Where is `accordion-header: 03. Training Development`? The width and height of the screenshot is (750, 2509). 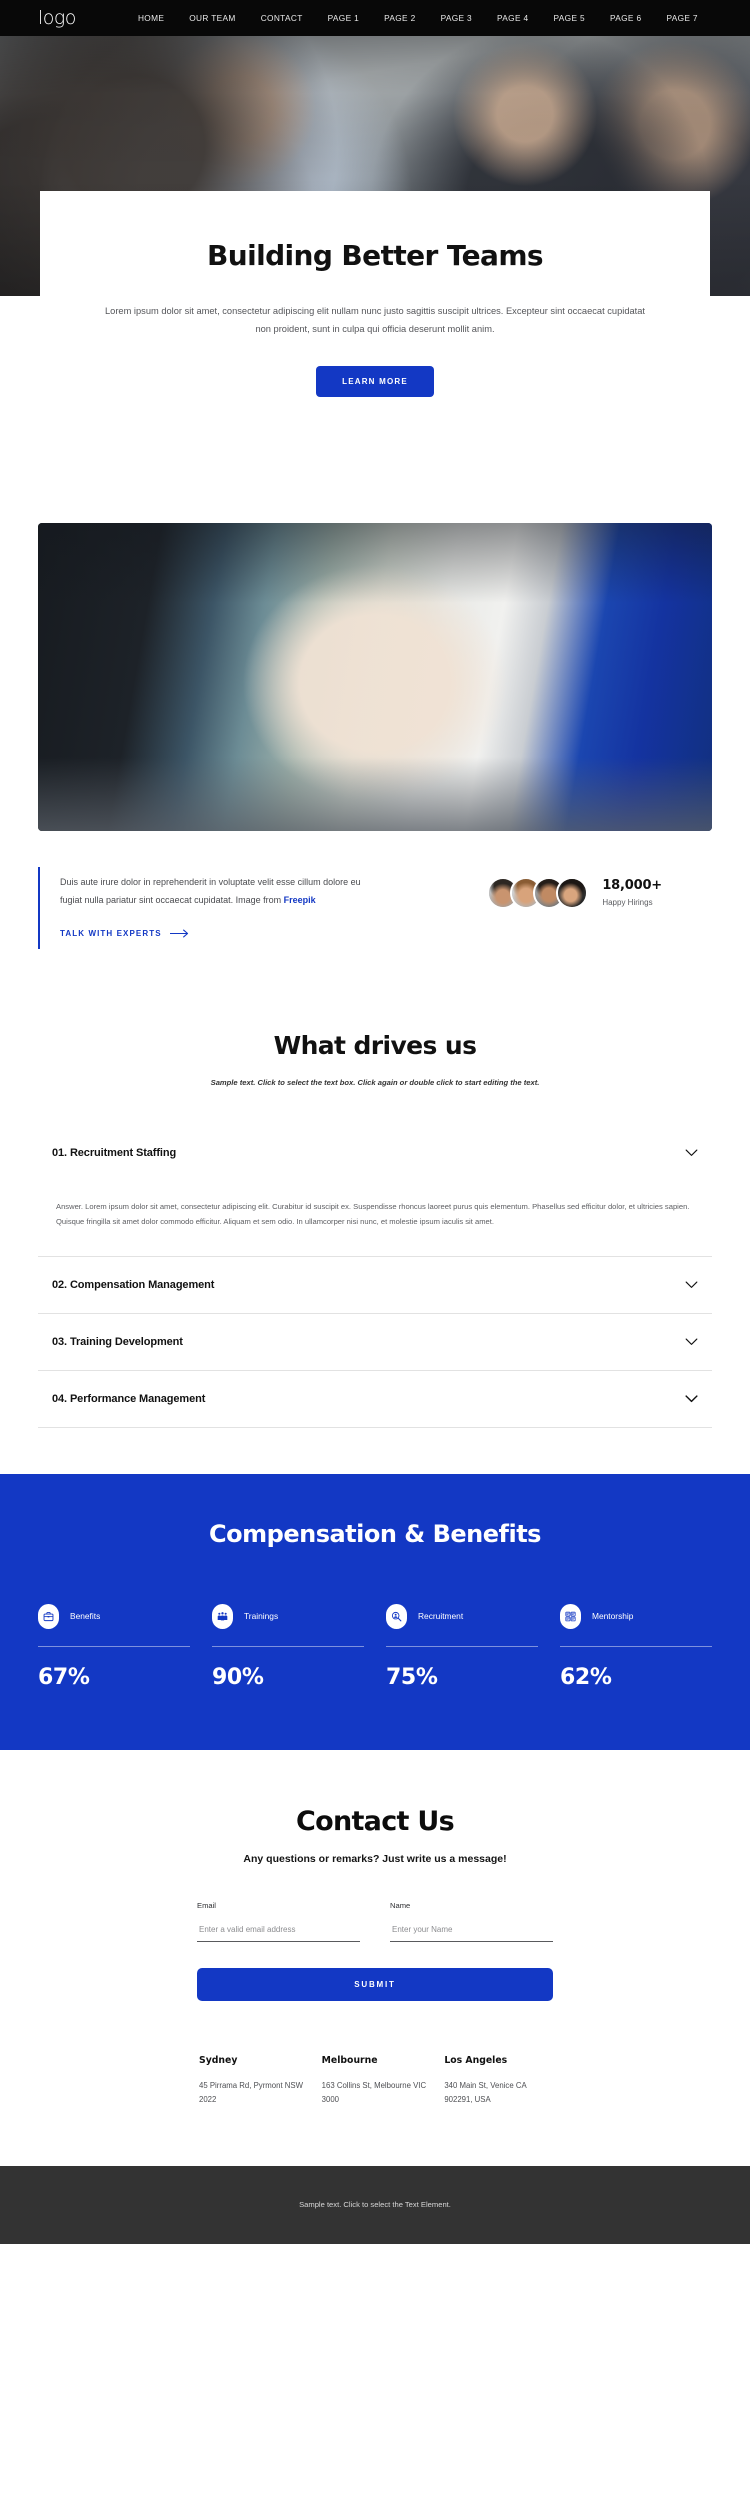
accordion-header: 03. Training Development is located at coordinates (375, 1342).